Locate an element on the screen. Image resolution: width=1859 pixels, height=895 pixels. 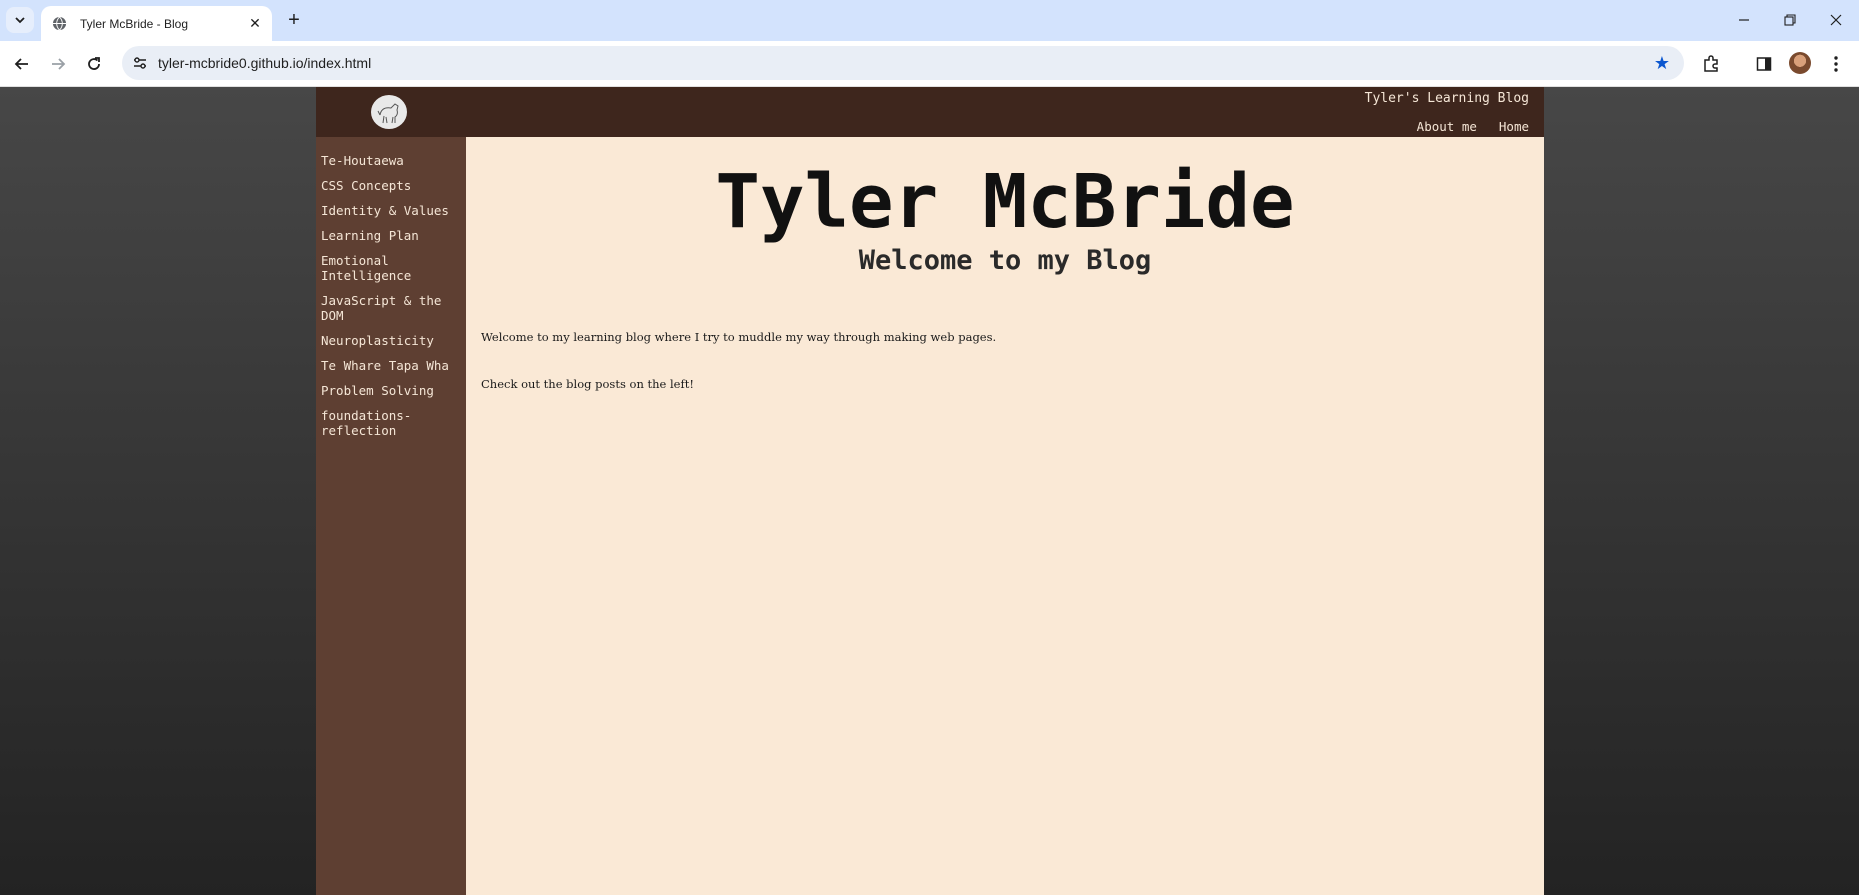
nav-home: Home is located at coordinates (1514, 126).